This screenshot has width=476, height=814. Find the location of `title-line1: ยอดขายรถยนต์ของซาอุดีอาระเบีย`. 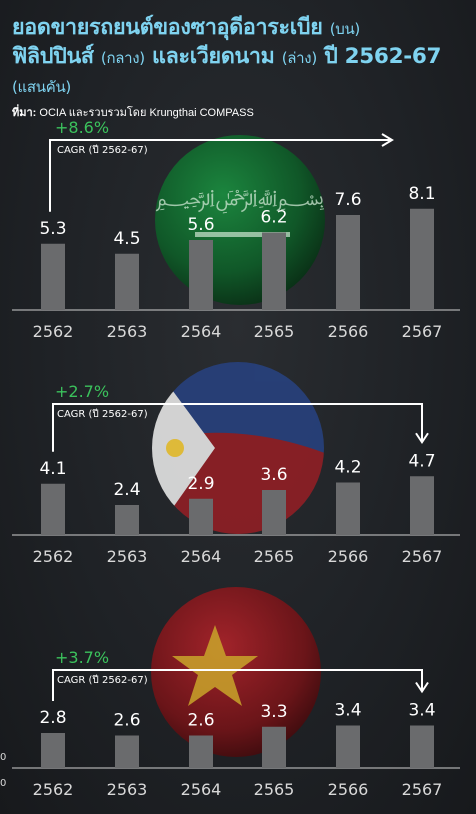

title-line1: ยอดขายรถยนต์ของซาอุดีอาระเบีย is located at coordinates (167, 27).